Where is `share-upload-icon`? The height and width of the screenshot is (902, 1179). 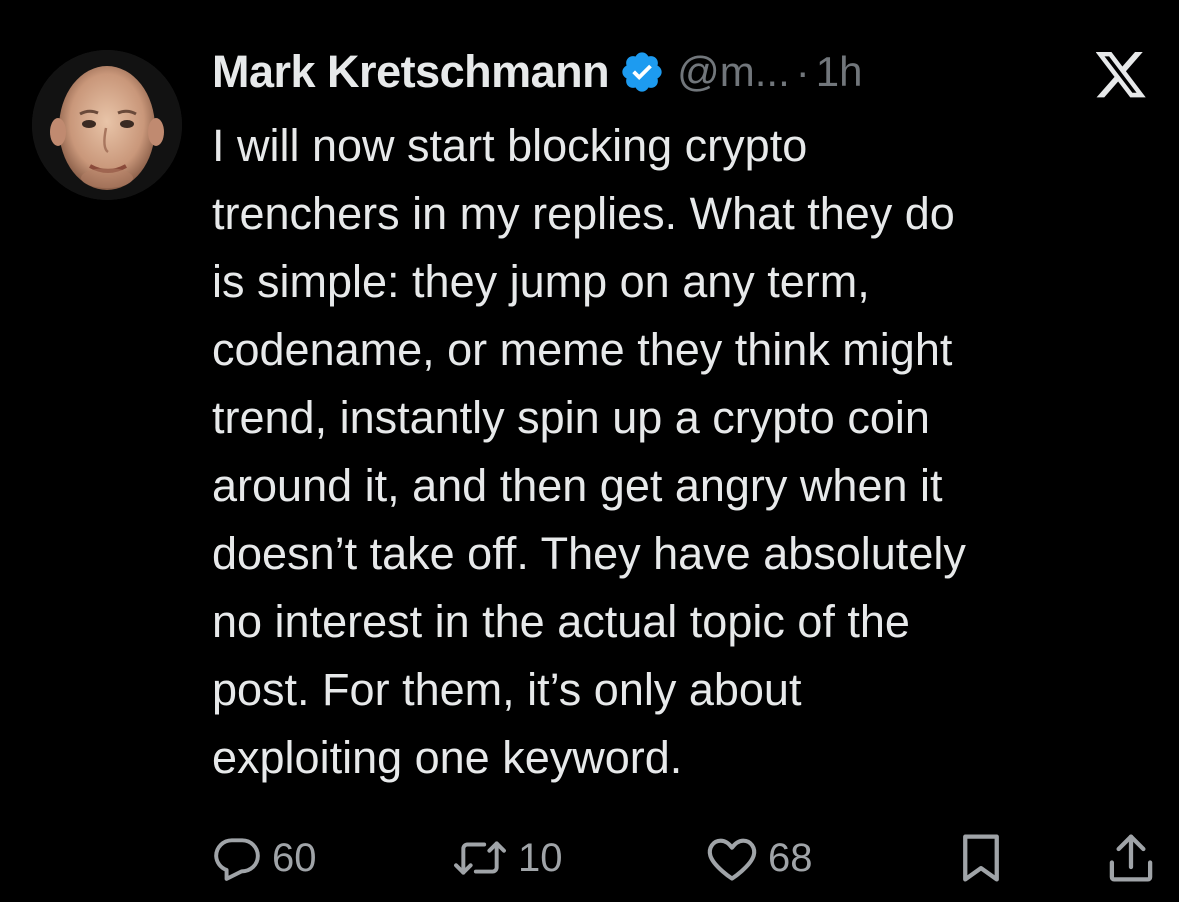 share-upload-icon is located at coordinates (1131, 858).